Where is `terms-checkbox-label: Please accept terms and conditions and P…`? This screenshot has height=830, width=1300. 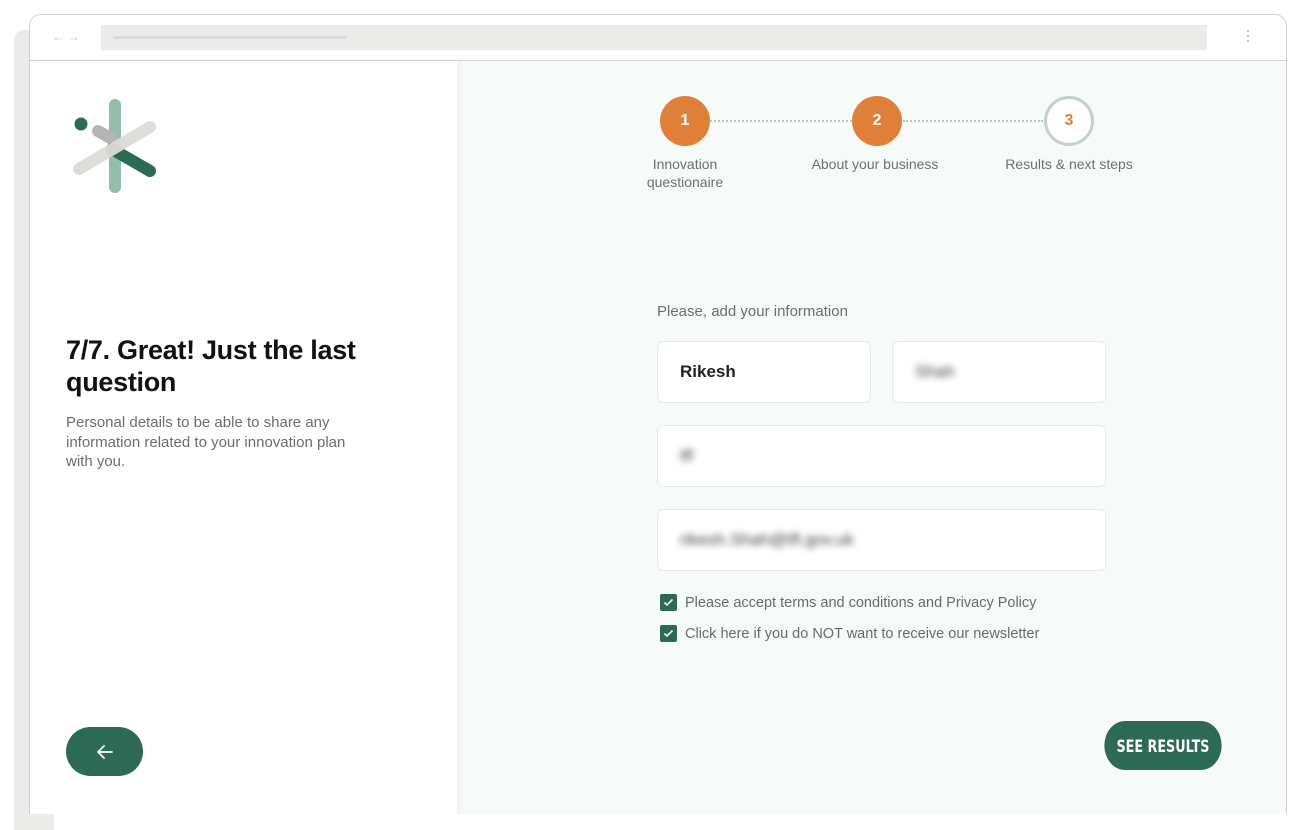
terms-checkbox-label: Please accept terms and conditions and P… is located at coordinates (861, 602).